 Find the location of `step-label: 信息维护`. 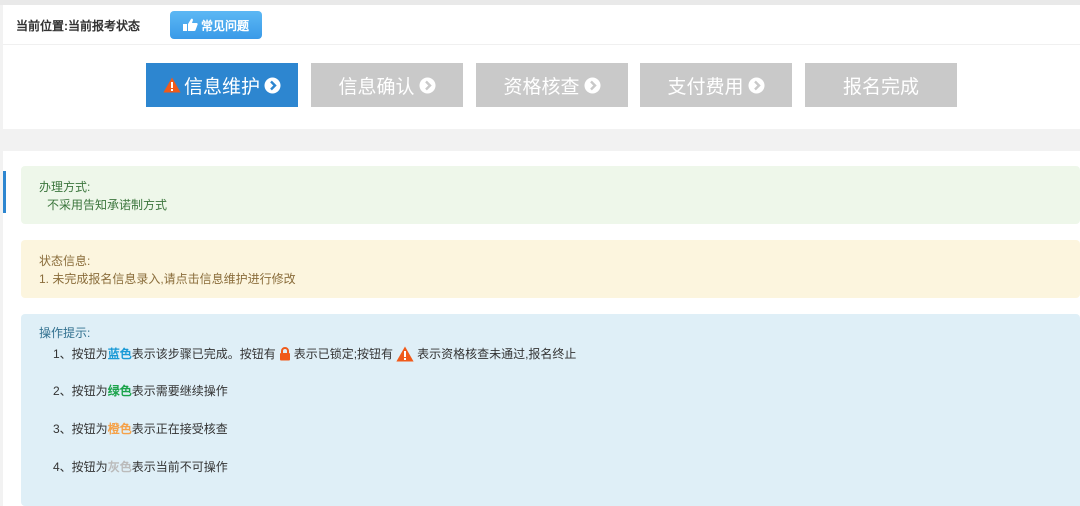

step-label: 信息维护 is located at coordinates (221, 87).